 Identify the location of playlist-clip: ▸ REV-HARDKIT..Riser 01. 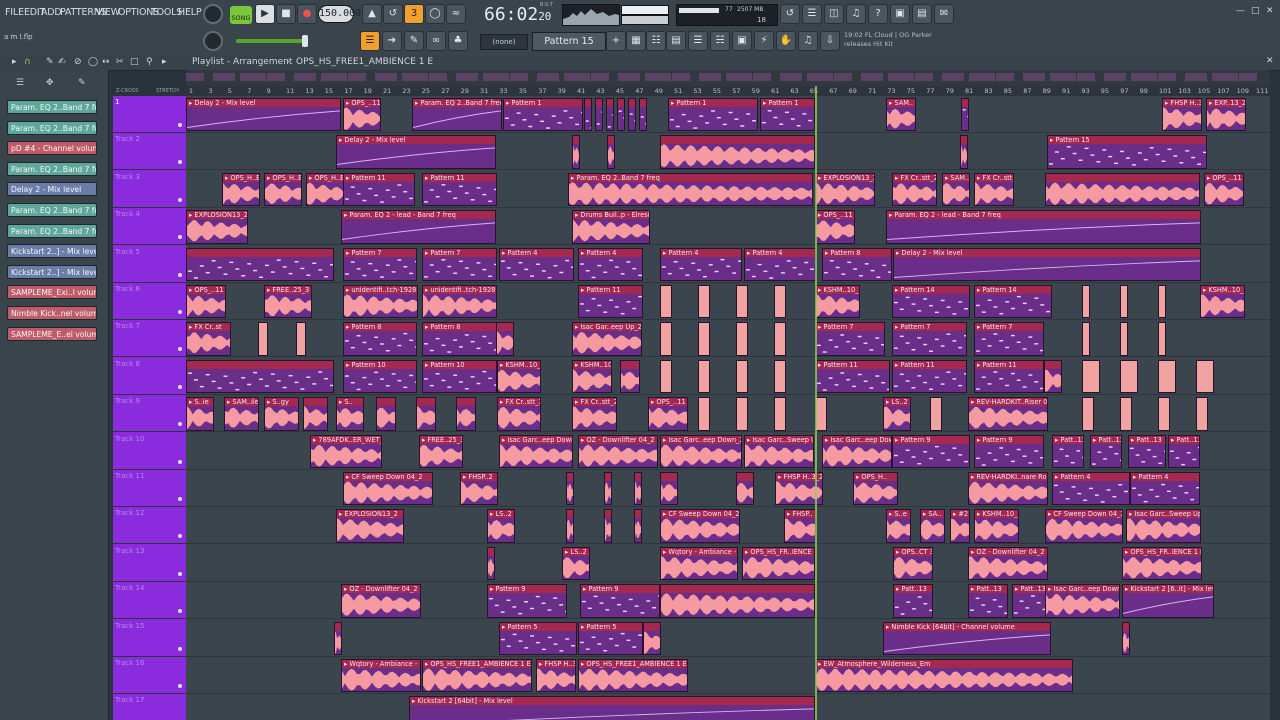
(1008, 414).